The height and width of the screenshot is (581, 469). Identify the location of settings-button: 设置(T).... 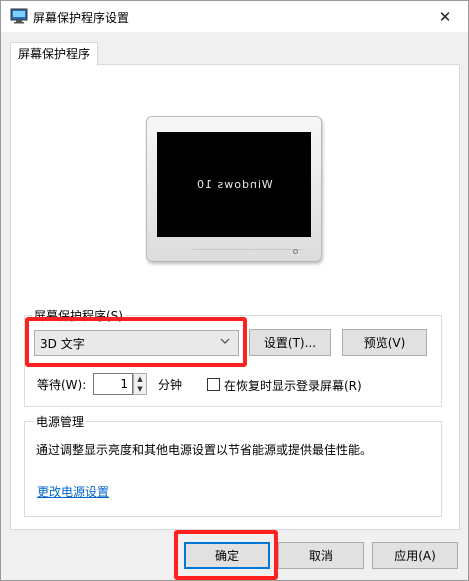
(290, 342).